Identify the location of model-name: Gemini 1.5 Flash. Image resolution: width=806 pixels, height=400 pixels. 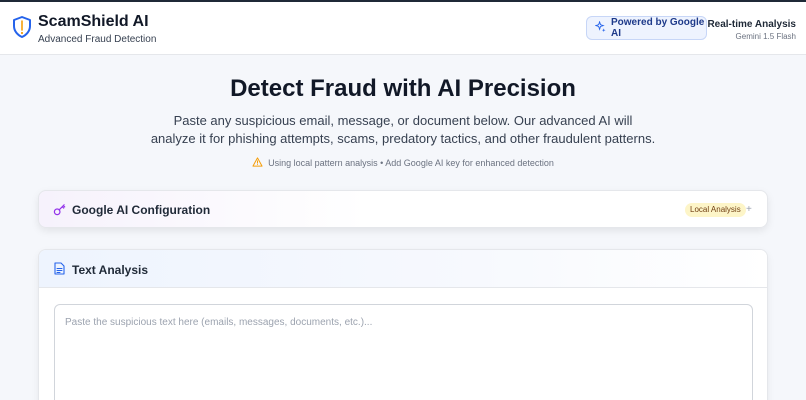
(765, 36).